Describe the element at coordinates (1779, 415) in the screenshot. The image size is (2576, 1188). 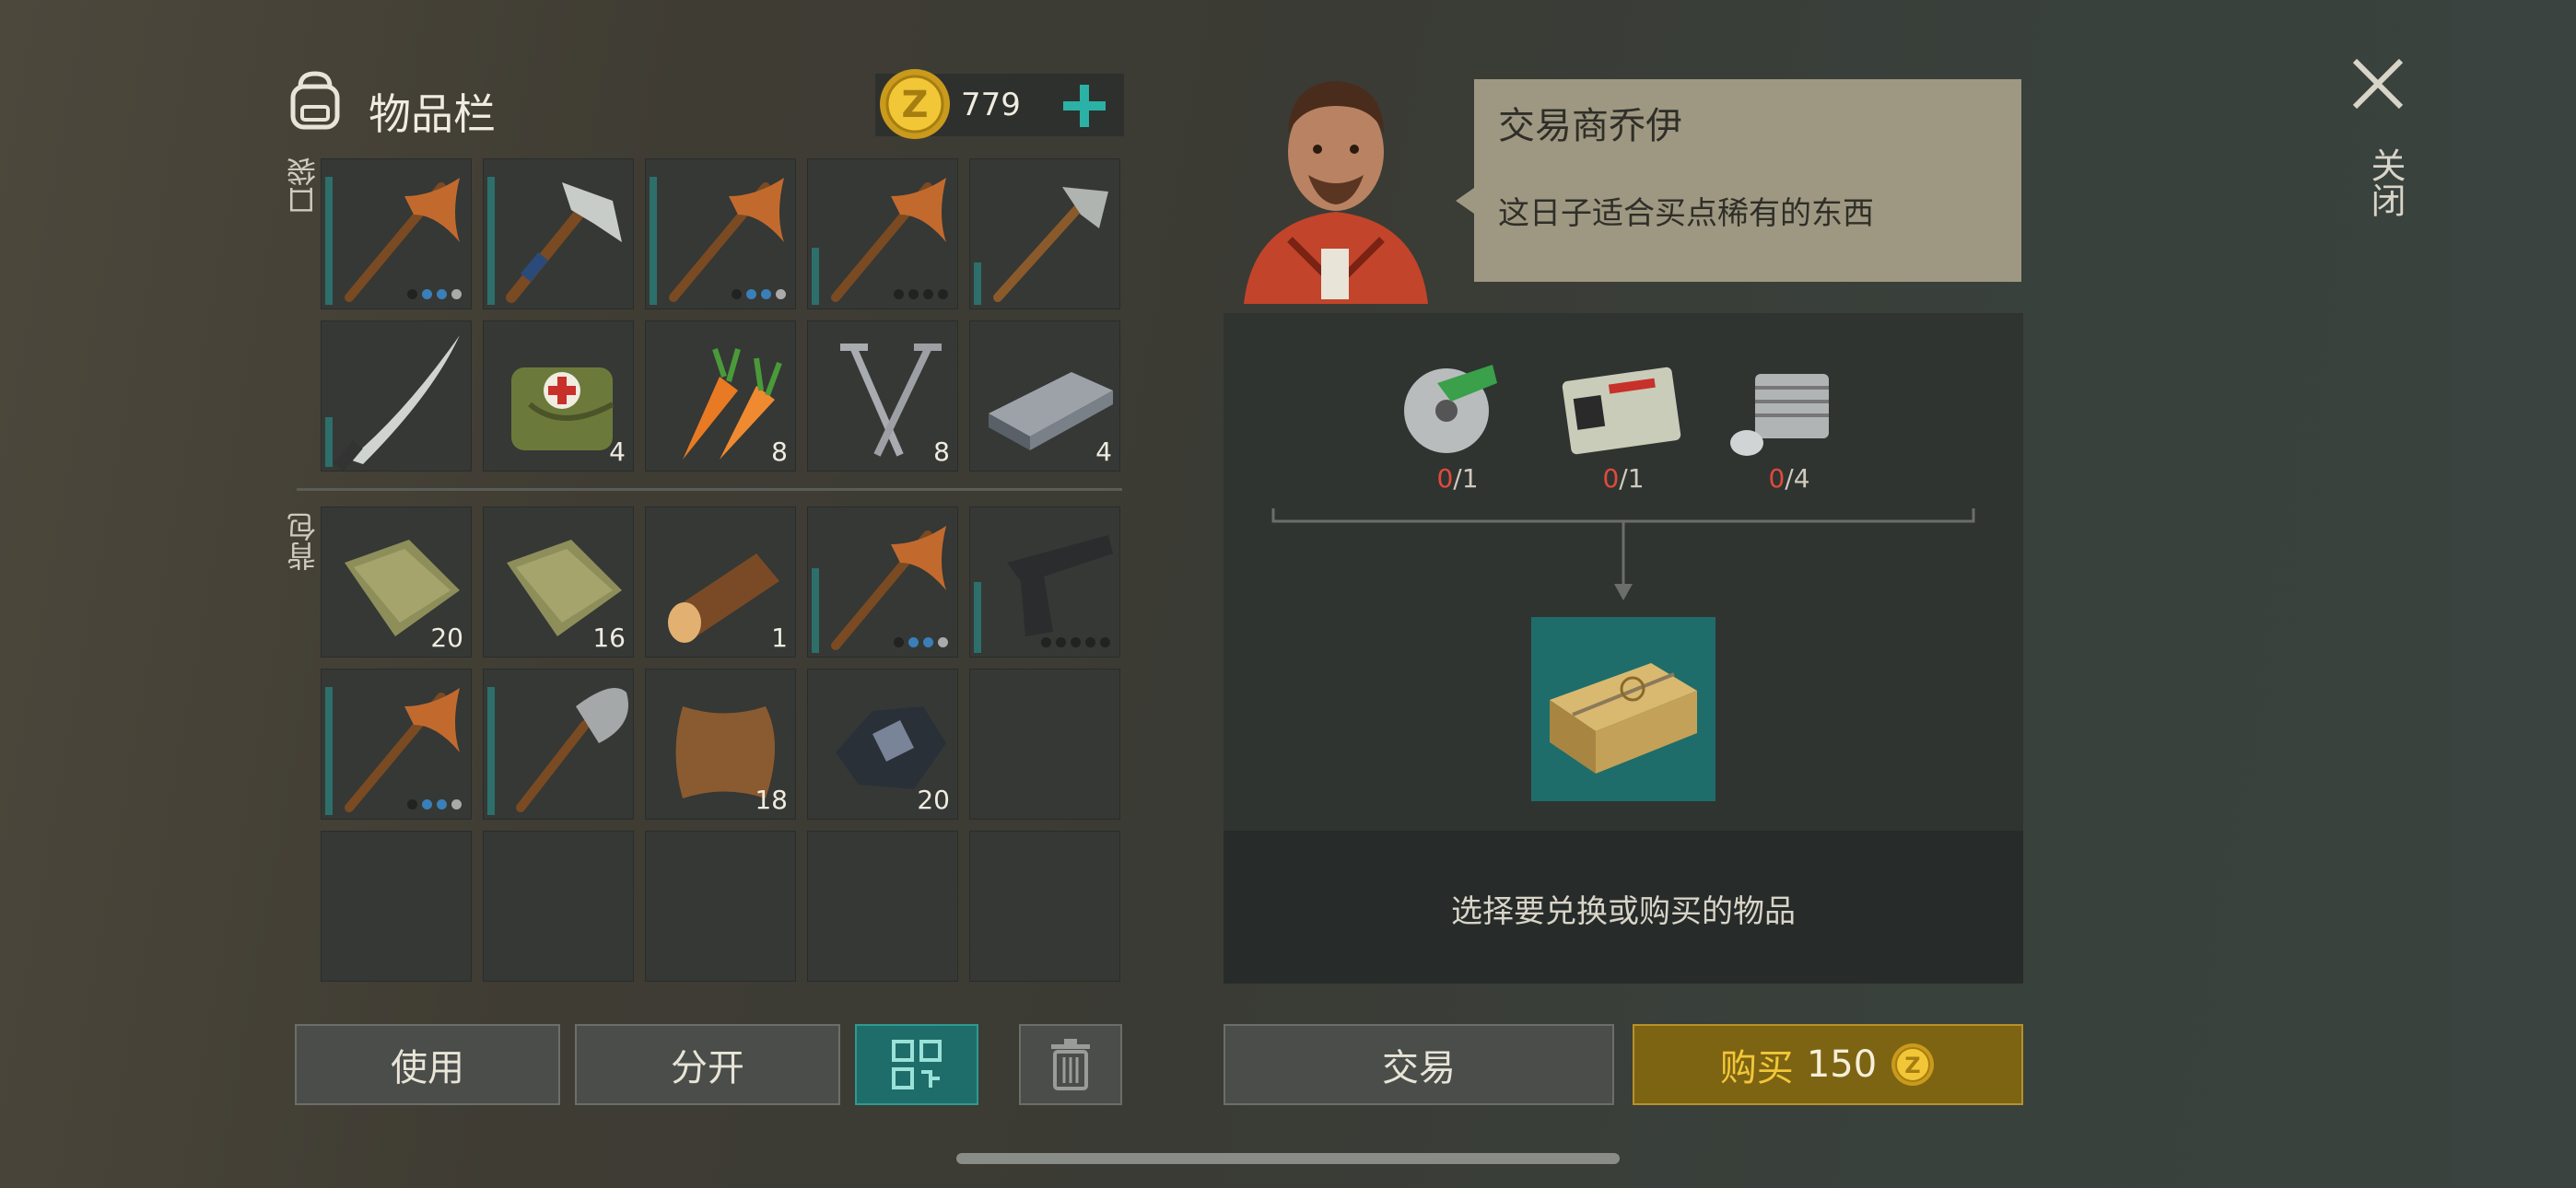
I see `engine-cylinder-icon` at that location.